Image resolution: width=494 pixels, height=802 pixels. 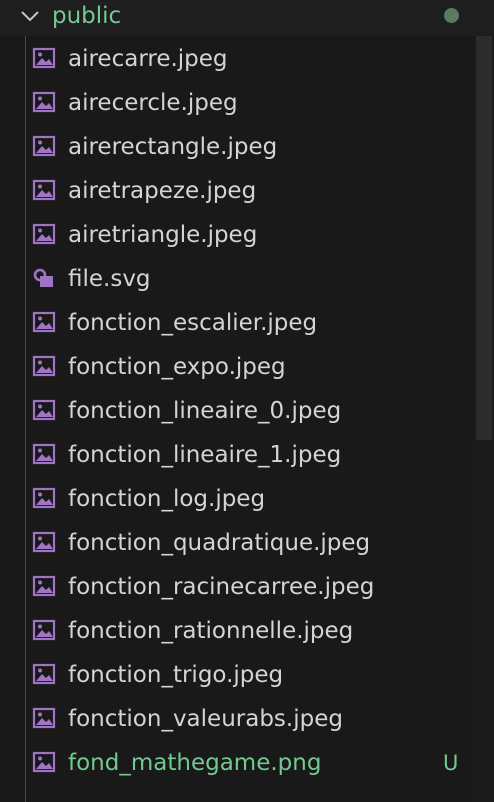 I want to click on file-row: fond_mathegame.png U, so click(x=237, y=763).